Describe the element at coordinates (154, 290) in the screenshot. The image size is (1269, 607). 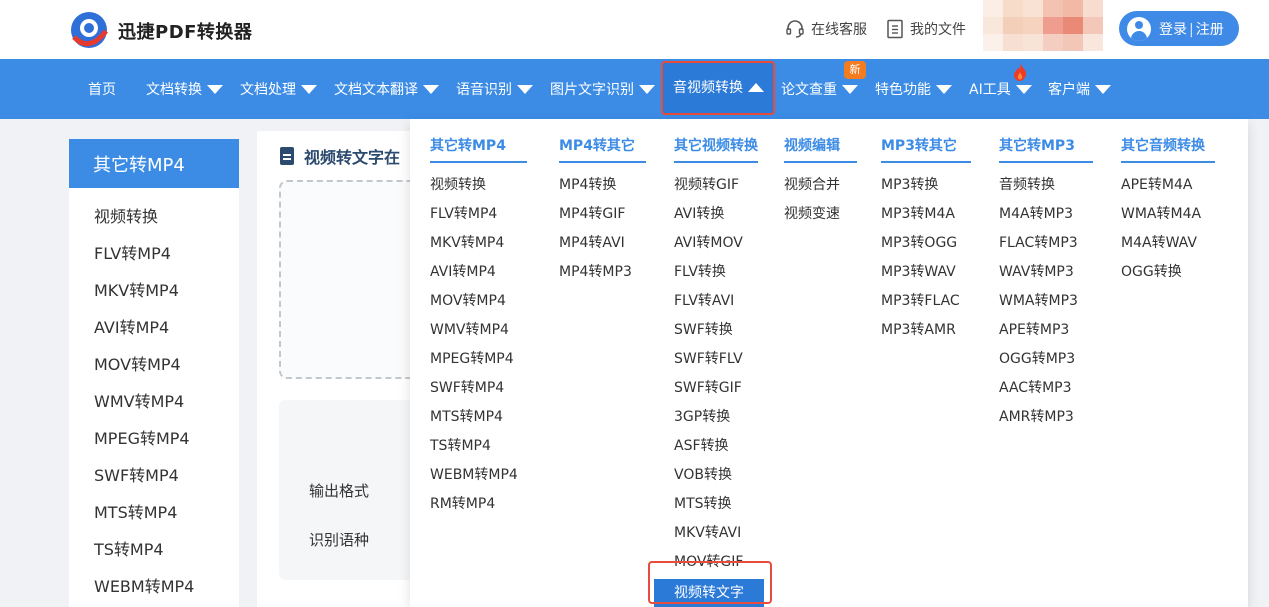
I see `sidebar-item: MKV转MP4` at that location.